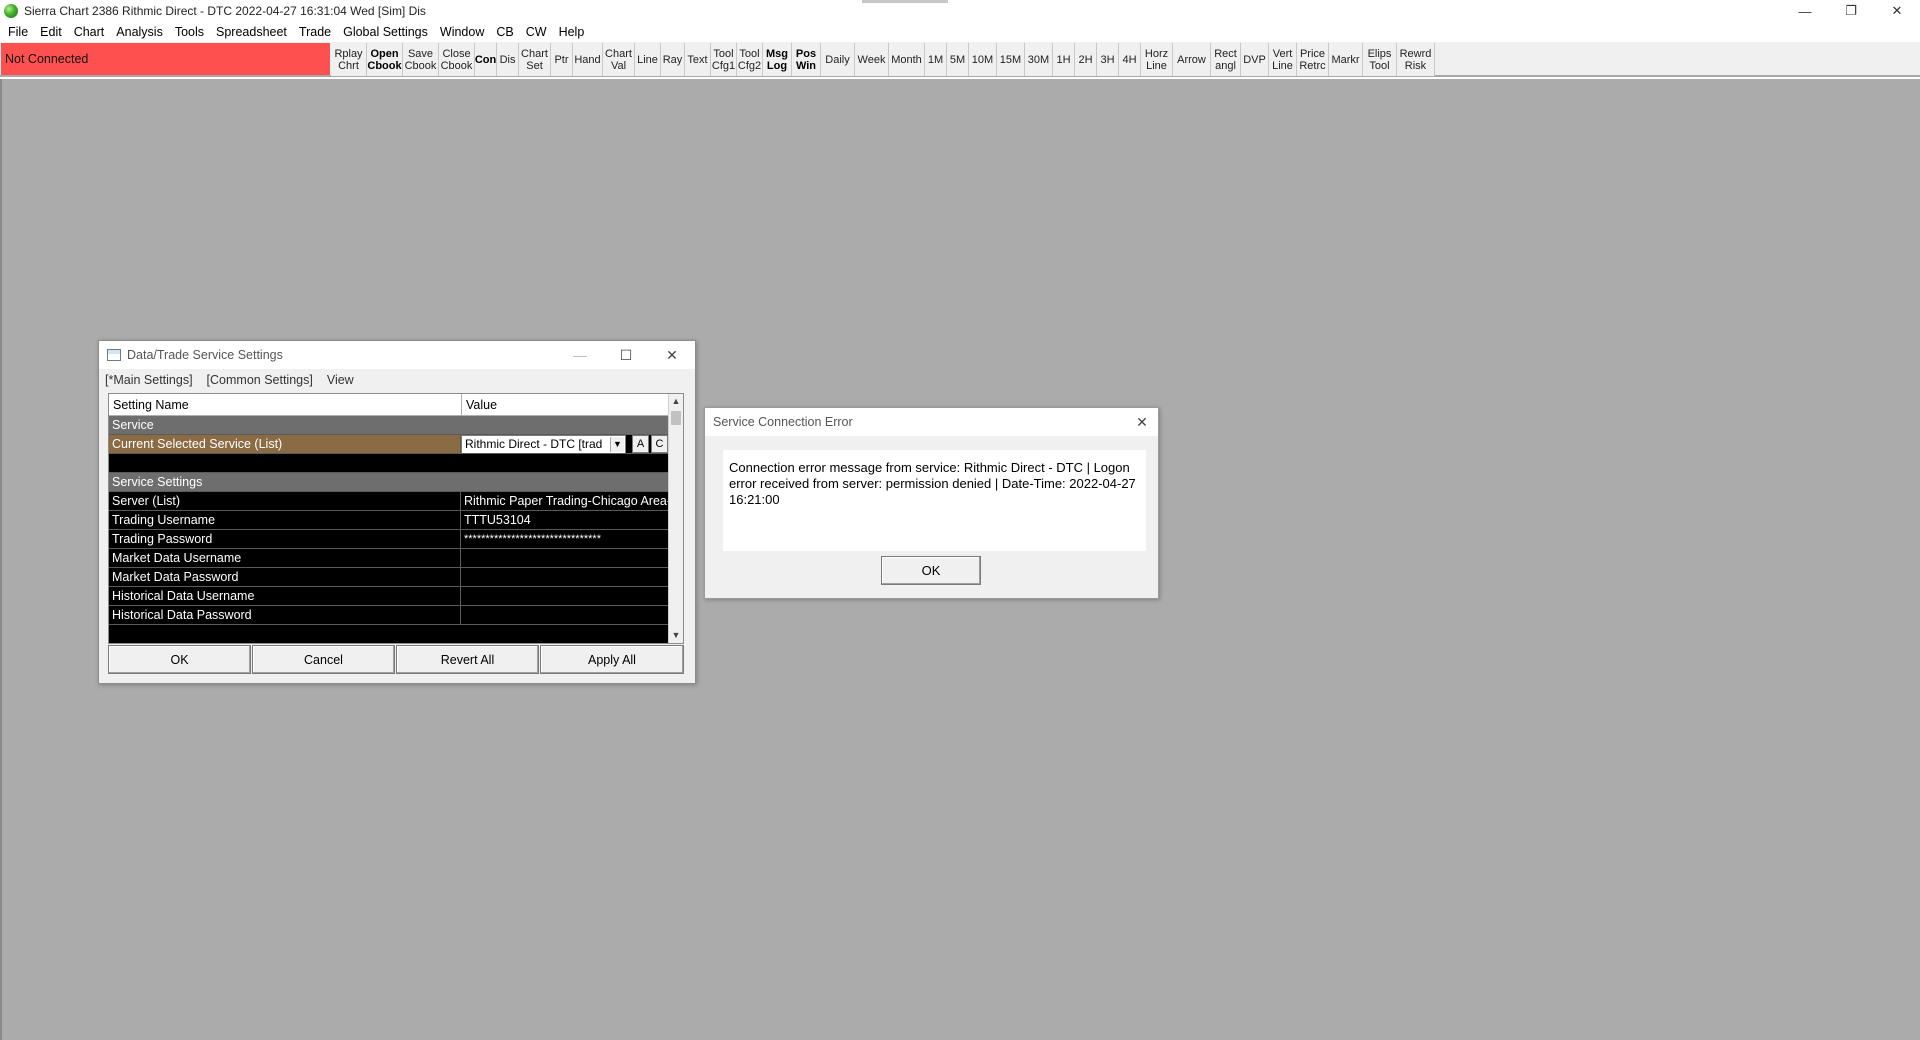  Describe the element at coordinates (572, 32) in the screenshot. I see `menu-help: Help` at that location.